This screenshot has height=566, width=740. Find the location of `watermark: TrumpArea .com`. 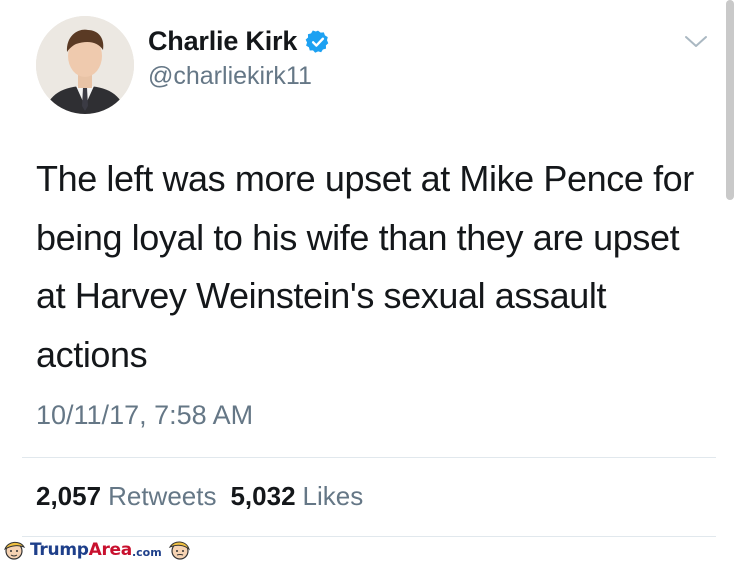

watermark: TrumpArea .com is located at coordinates (97, 550).